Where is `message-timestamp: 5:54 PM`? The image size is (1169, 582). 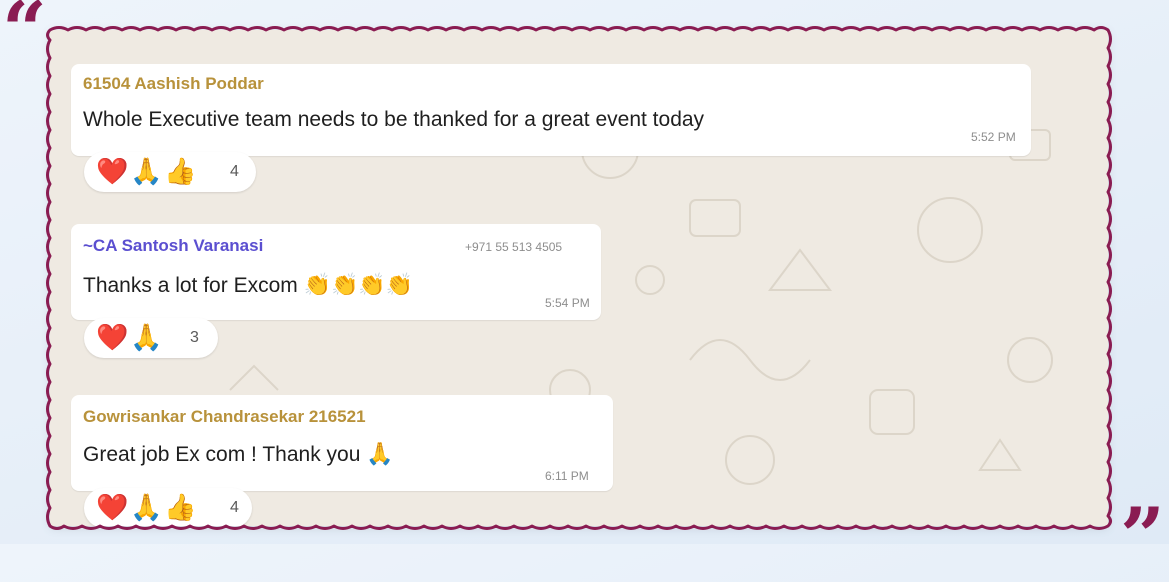 message-timestamp: 5:54 PM is located at coordinates (567, 303).